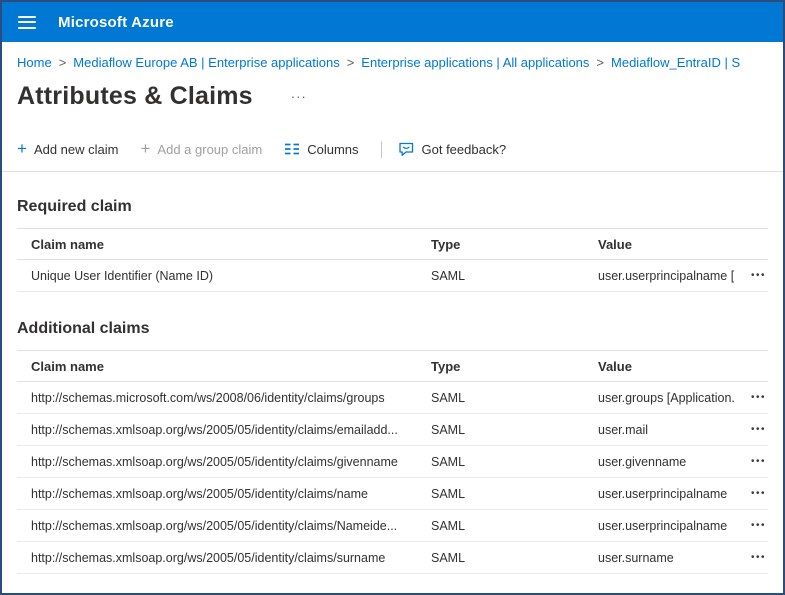 The width and height of the screenshot is (785, 595). What do you see at coordinates (636, 557) in the screenshot?
I see `claim-value-cell: user.surname` at bounding box center [636, 557].